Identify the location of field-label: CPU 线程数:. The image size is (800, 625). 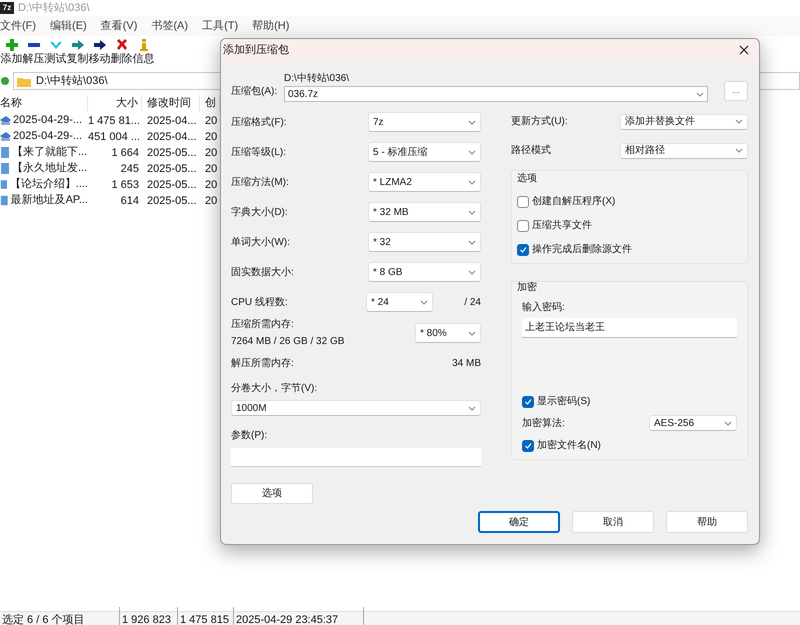
(260, 303).